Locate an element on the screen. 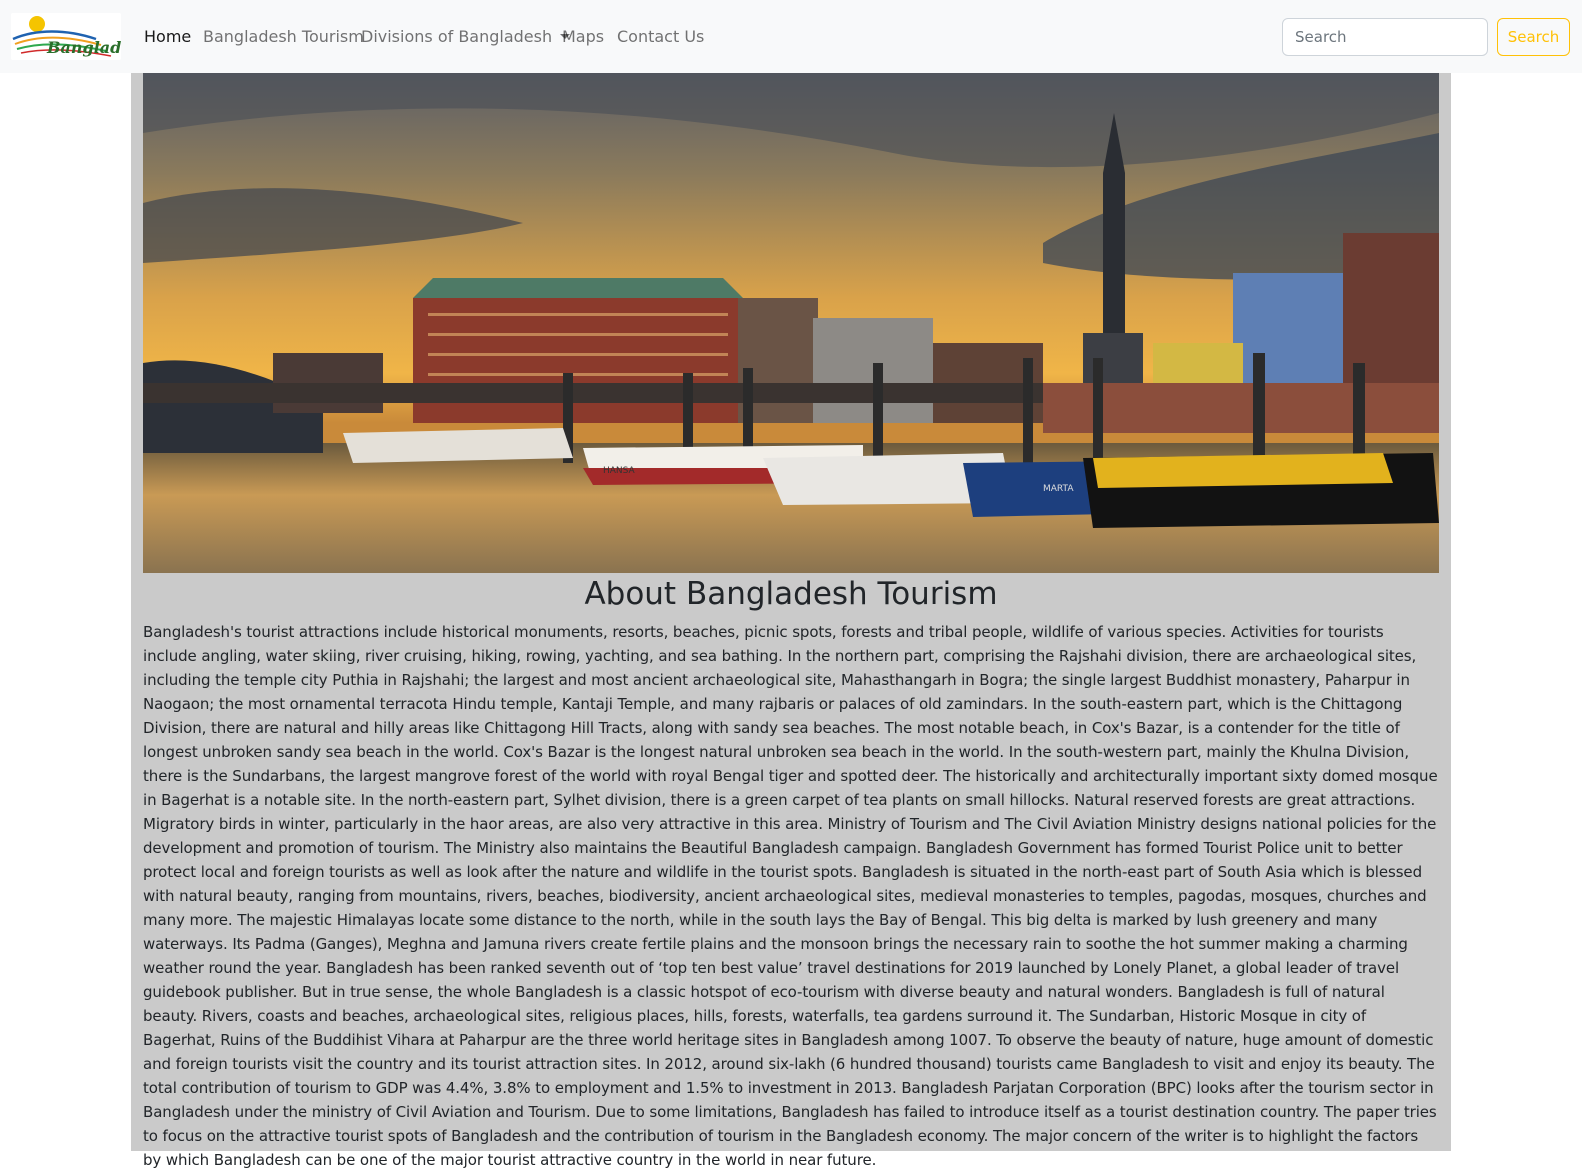 The image size is (1582, 1172). nav-maps: Maps is located at coordinates (583, 37).